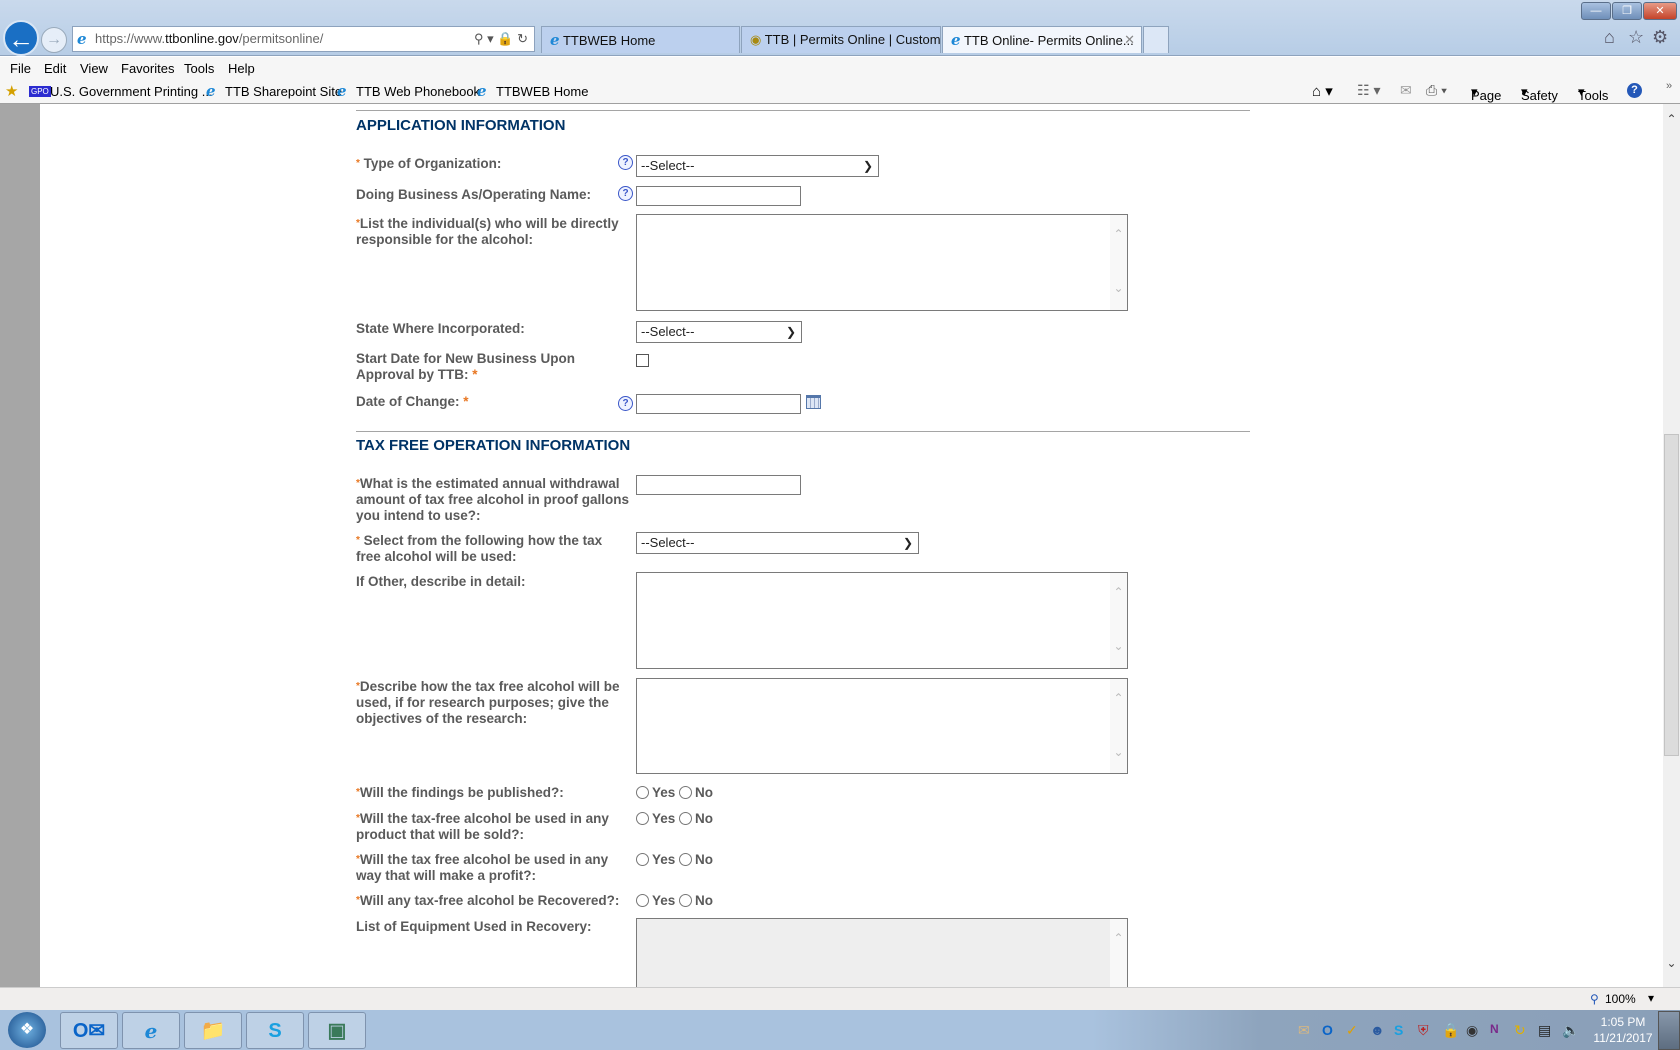 Image resolution: width=1680 pixels, height=1050 pixels. What do you see at coordinates (1623, 1030) in the screenshot?
I see `clock: 1:05 PM 11/21/2017` at bounding box center [1623, 1030].